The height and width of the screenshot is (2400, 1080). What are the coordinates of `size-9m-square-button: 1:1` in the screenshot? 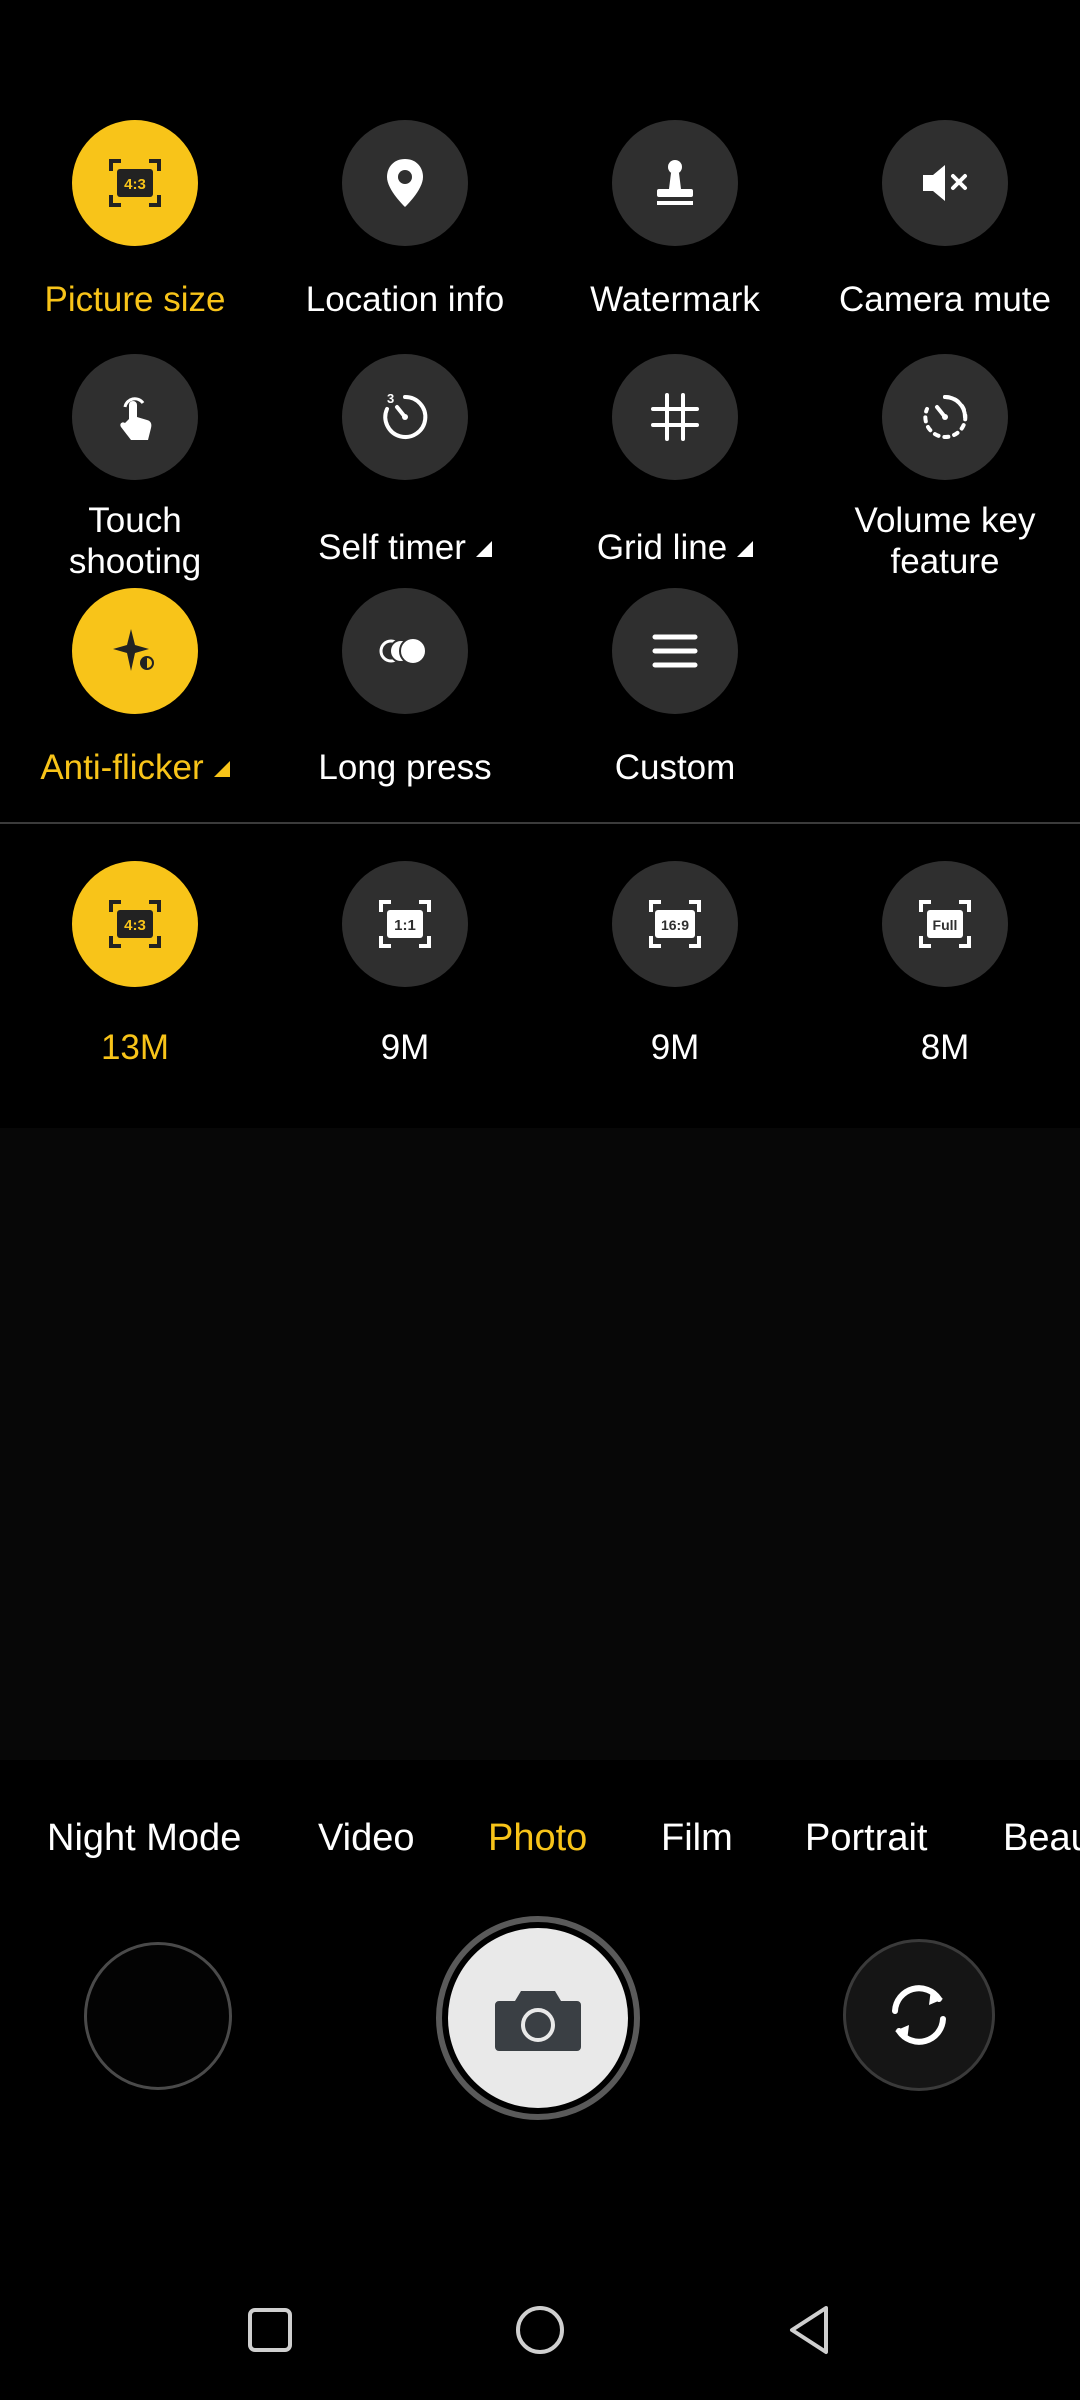 It's located at (405, 924).